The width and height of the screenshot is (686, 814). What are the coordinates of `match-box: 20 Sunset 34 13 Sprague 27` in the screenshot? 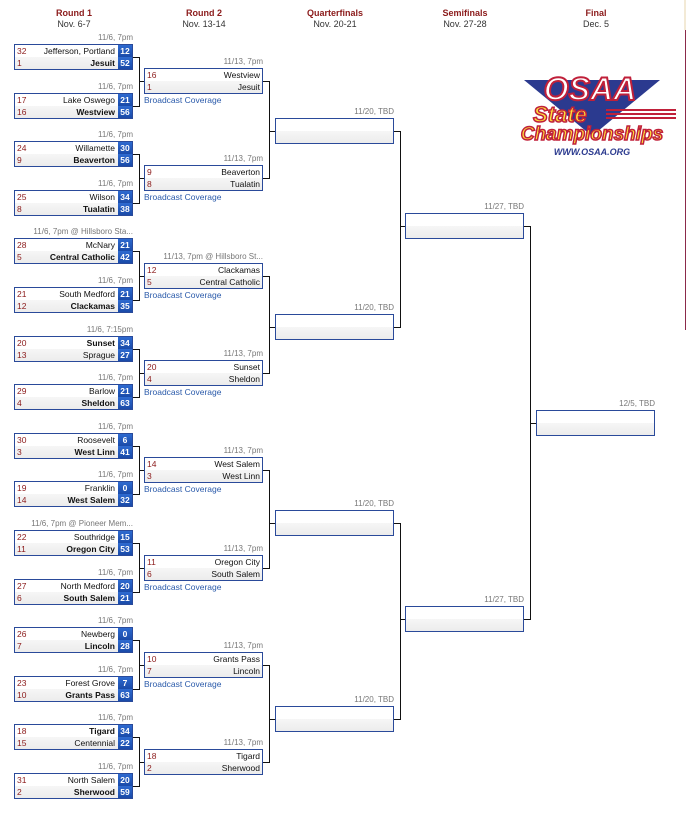 It's located at (73, 349).